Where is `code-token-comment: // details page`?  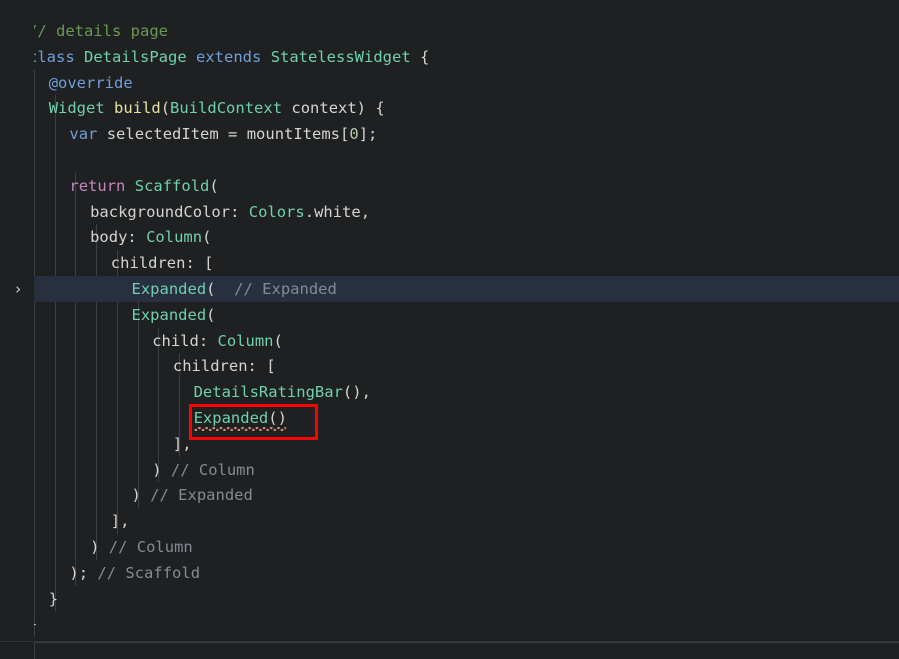 code-token-comment: // details page is located at coordinates (98, 31).